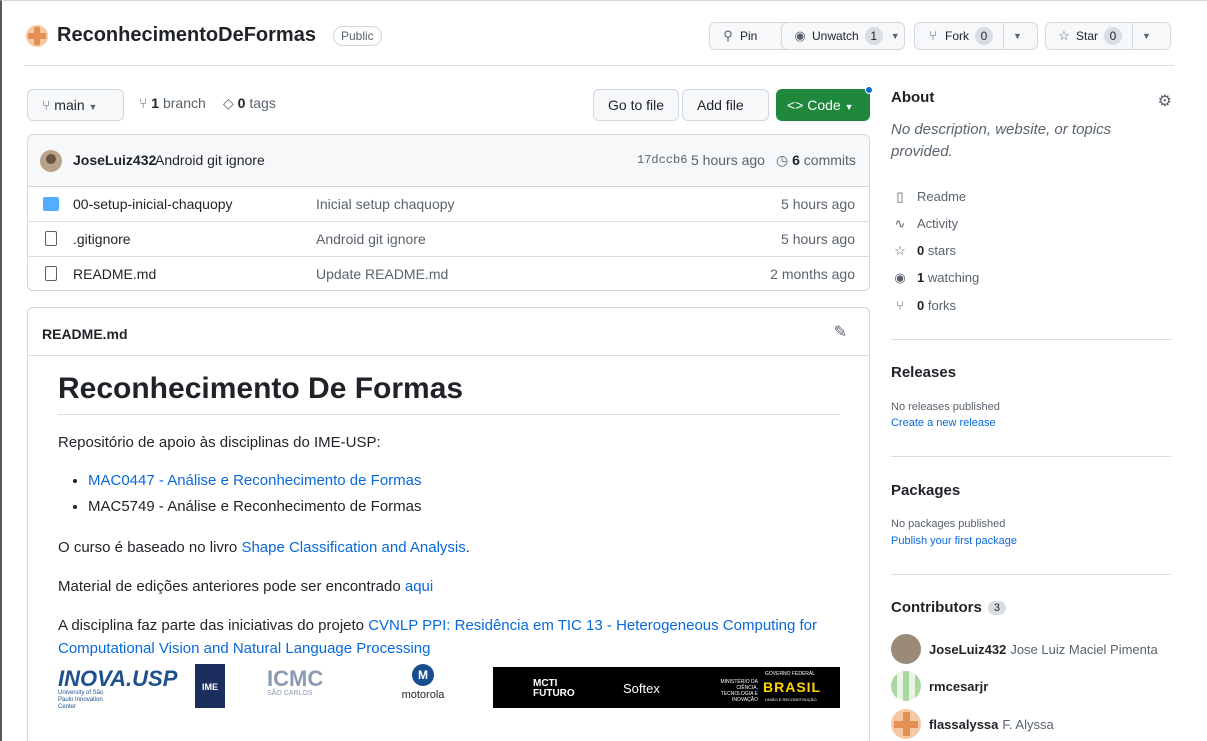  What do you see at coordinates (725, 115) in the screenshot?
I see `add-file-button: Add file ▼` at bounding box center [725, 115].